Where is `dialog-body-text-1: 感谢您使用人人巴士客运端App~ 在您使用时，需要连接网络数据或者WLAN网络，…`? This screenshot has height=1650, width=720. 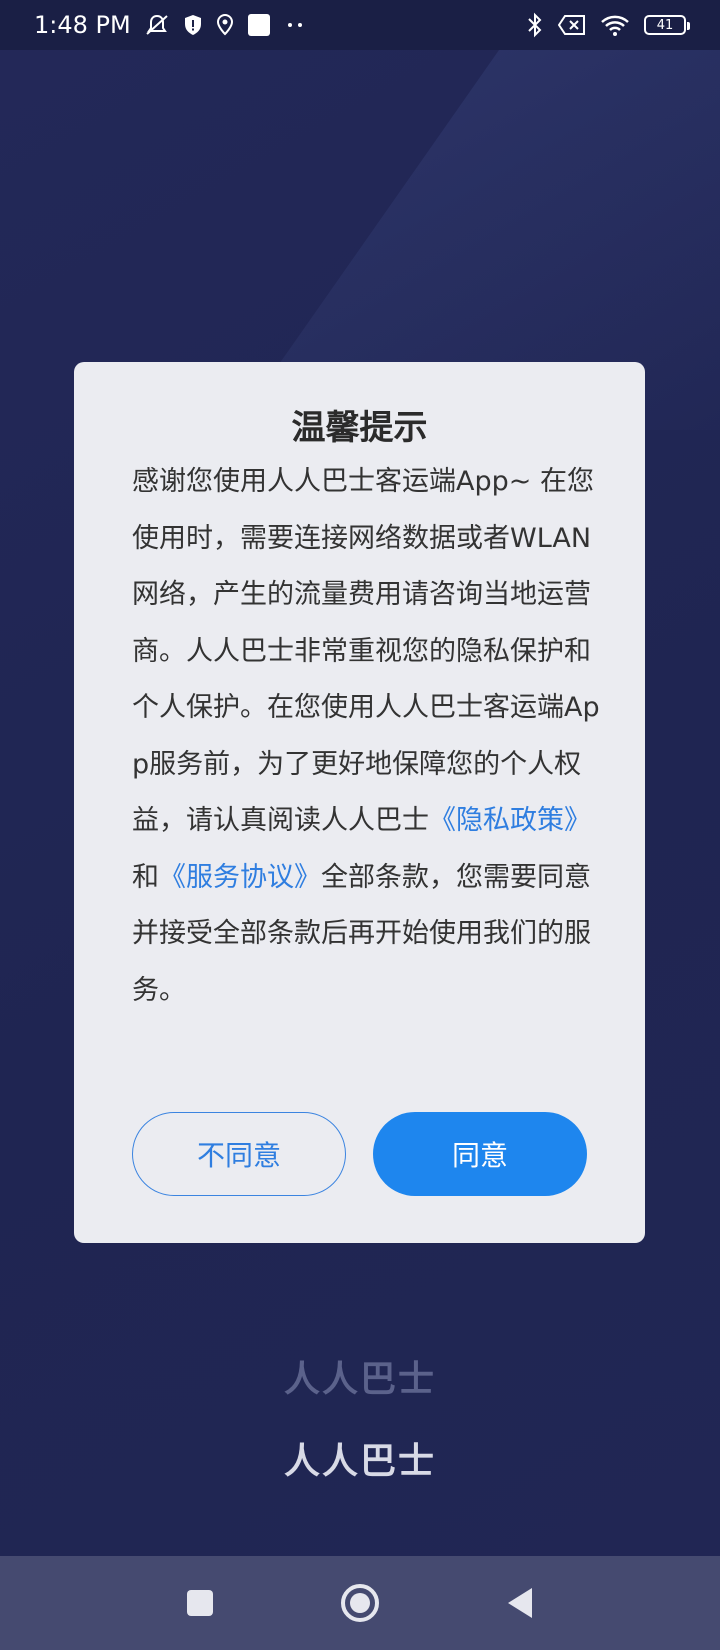
dialog-body-text-1: 感谢您使用人人巴士客运端App~ 在您使用时，需要连接网络数据或者WLAN网络，… is located at coordinates (366, 651).